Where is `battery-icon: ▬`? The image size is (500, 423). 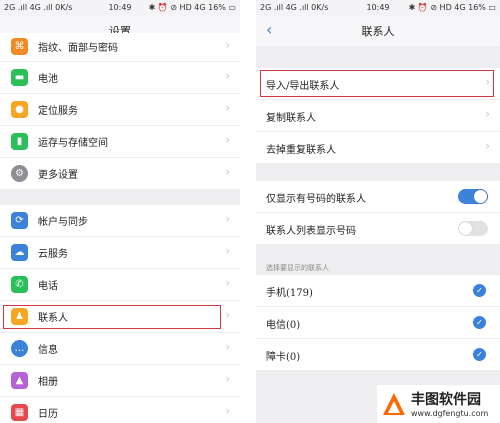
battery-icon: ▬ is located at coordinates (19, 77).